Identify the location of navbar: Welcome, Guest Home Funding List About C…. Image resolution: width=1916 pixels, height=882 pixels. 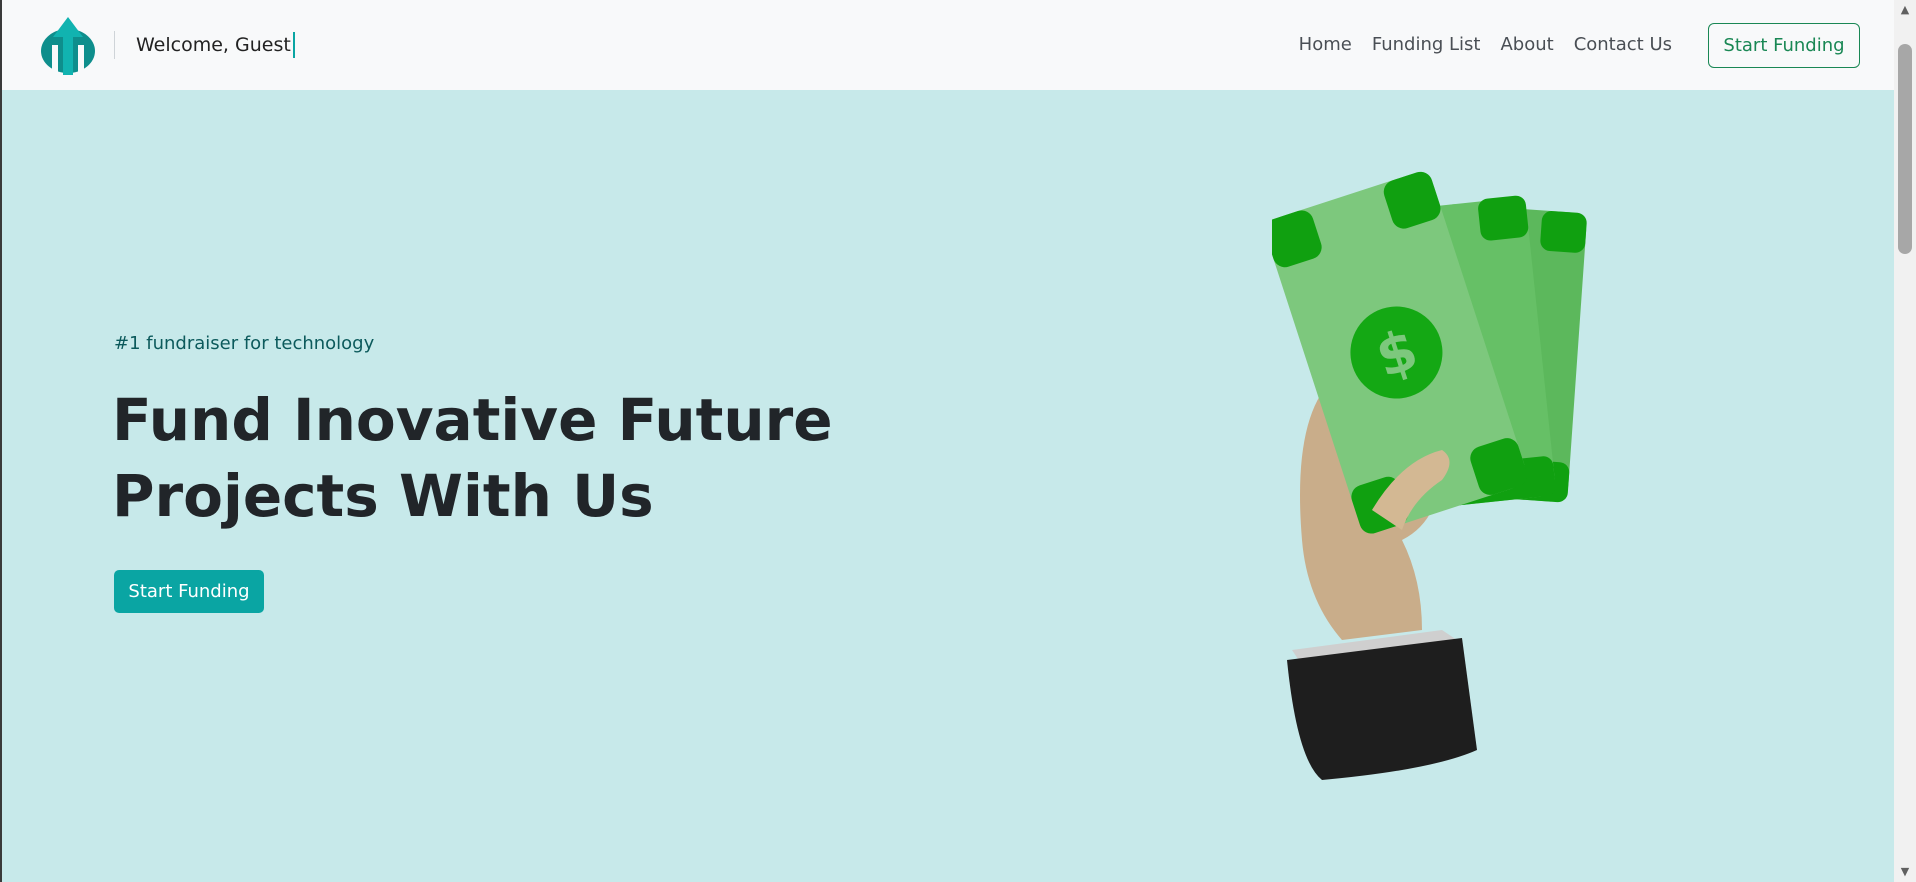
(948, 45).